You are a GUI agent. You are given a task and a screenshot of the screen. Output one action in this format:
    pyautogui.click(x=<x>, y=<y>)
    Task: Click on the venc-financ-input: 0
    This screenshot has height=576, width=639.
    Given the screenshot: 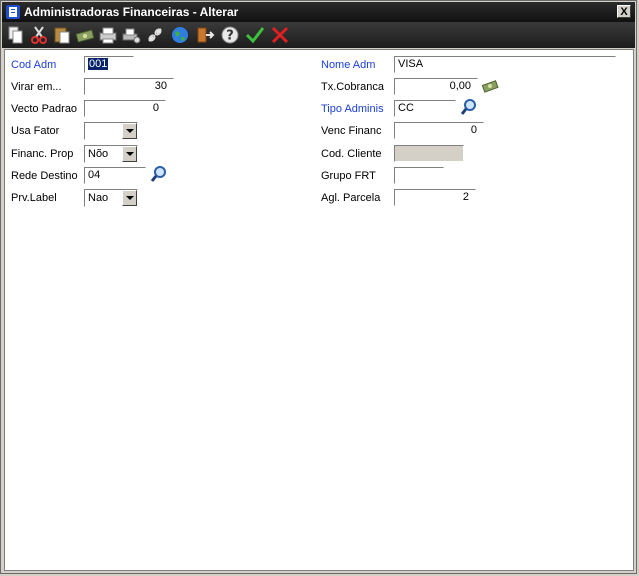 What is the action you would take?
    pyautogui.click(x=439, y=130)
    